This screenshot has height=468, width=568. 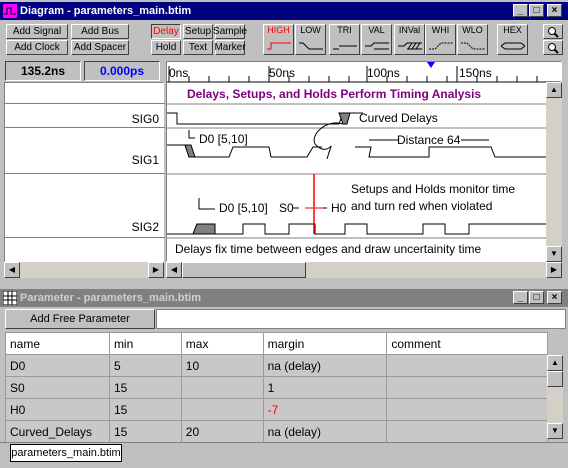 I want to click on wave-scroll-right-button: ▶, so click(x=554, y=270).